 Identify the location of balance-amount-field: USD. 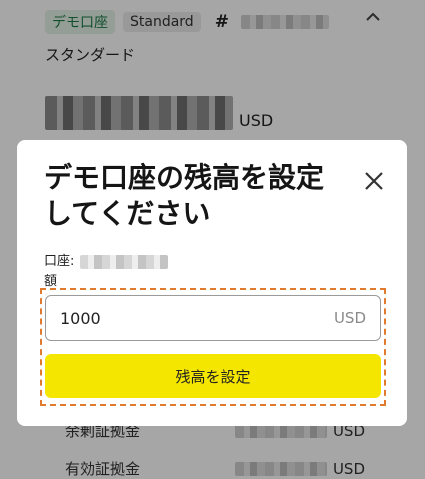
(213, 318).